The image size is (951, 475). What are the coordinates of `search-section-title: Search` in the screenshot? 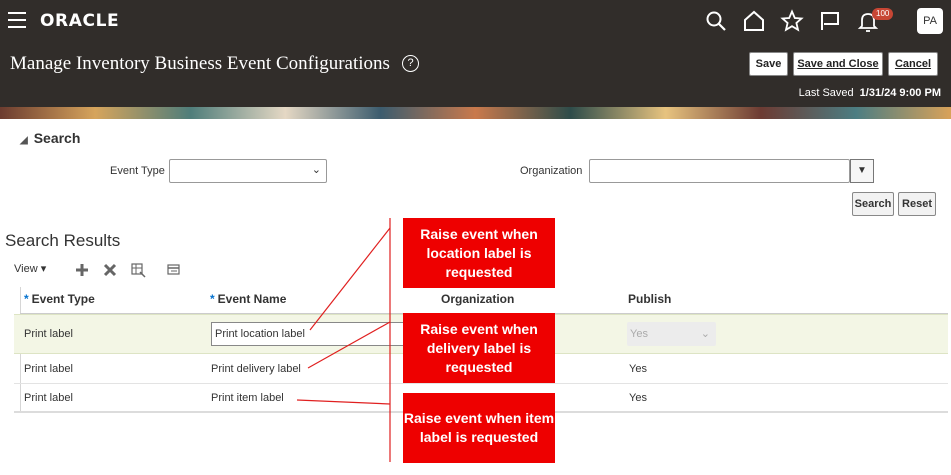 It's located at (57, 138).